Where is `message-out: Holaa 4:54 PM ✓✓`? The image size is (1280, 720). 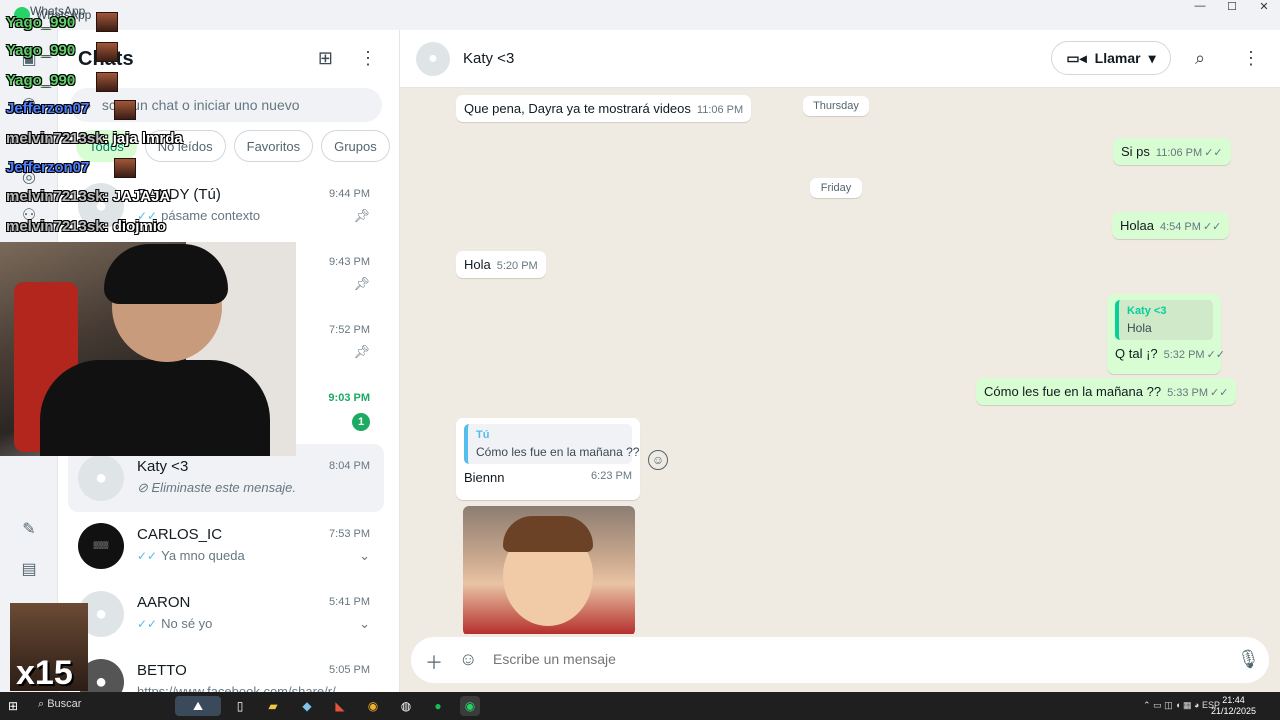
message-out: Holaa 4:54 PM ✓✓ is located at coordinates (1171, 225).